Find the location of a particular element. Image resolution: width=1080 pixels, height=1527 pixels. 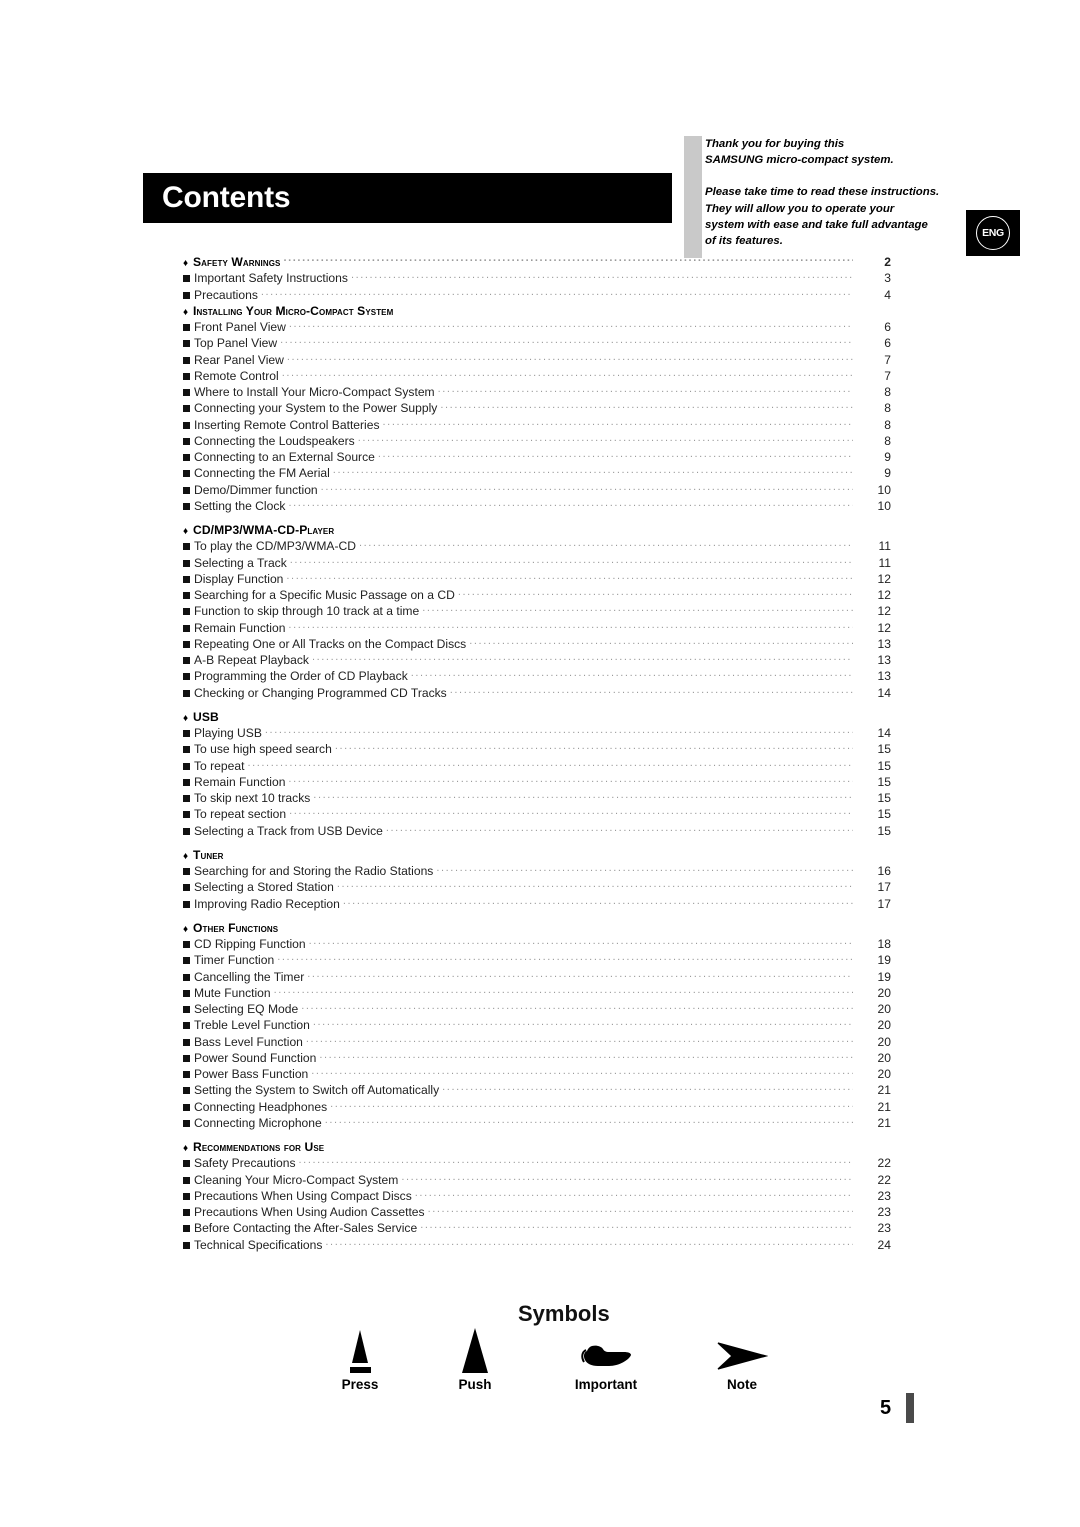

toc-section-header: ♦ CD/MP3/WMA-CD-Player is located at coordinates (537, 530).